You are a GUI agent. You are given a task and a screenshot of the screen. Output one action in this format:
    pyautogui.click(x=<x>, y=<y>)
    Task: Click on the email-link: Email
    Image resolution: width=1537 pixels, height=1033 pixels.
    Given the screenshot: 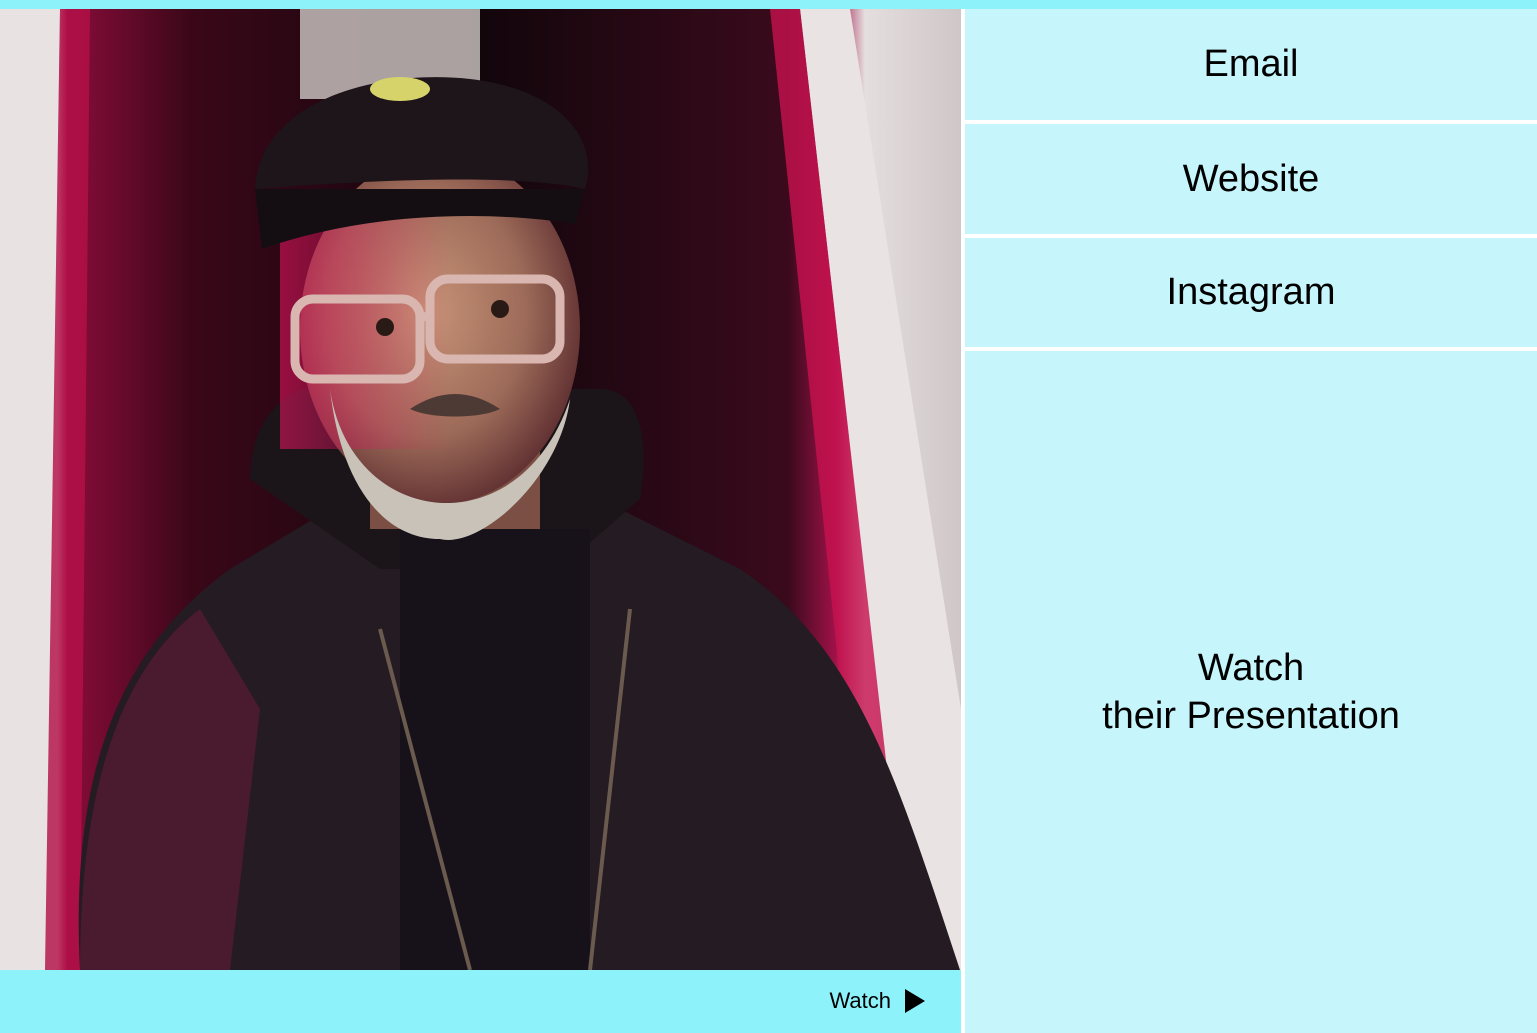 What is the action you would take?
    pyautogui.click(x=1251, y=64)
    